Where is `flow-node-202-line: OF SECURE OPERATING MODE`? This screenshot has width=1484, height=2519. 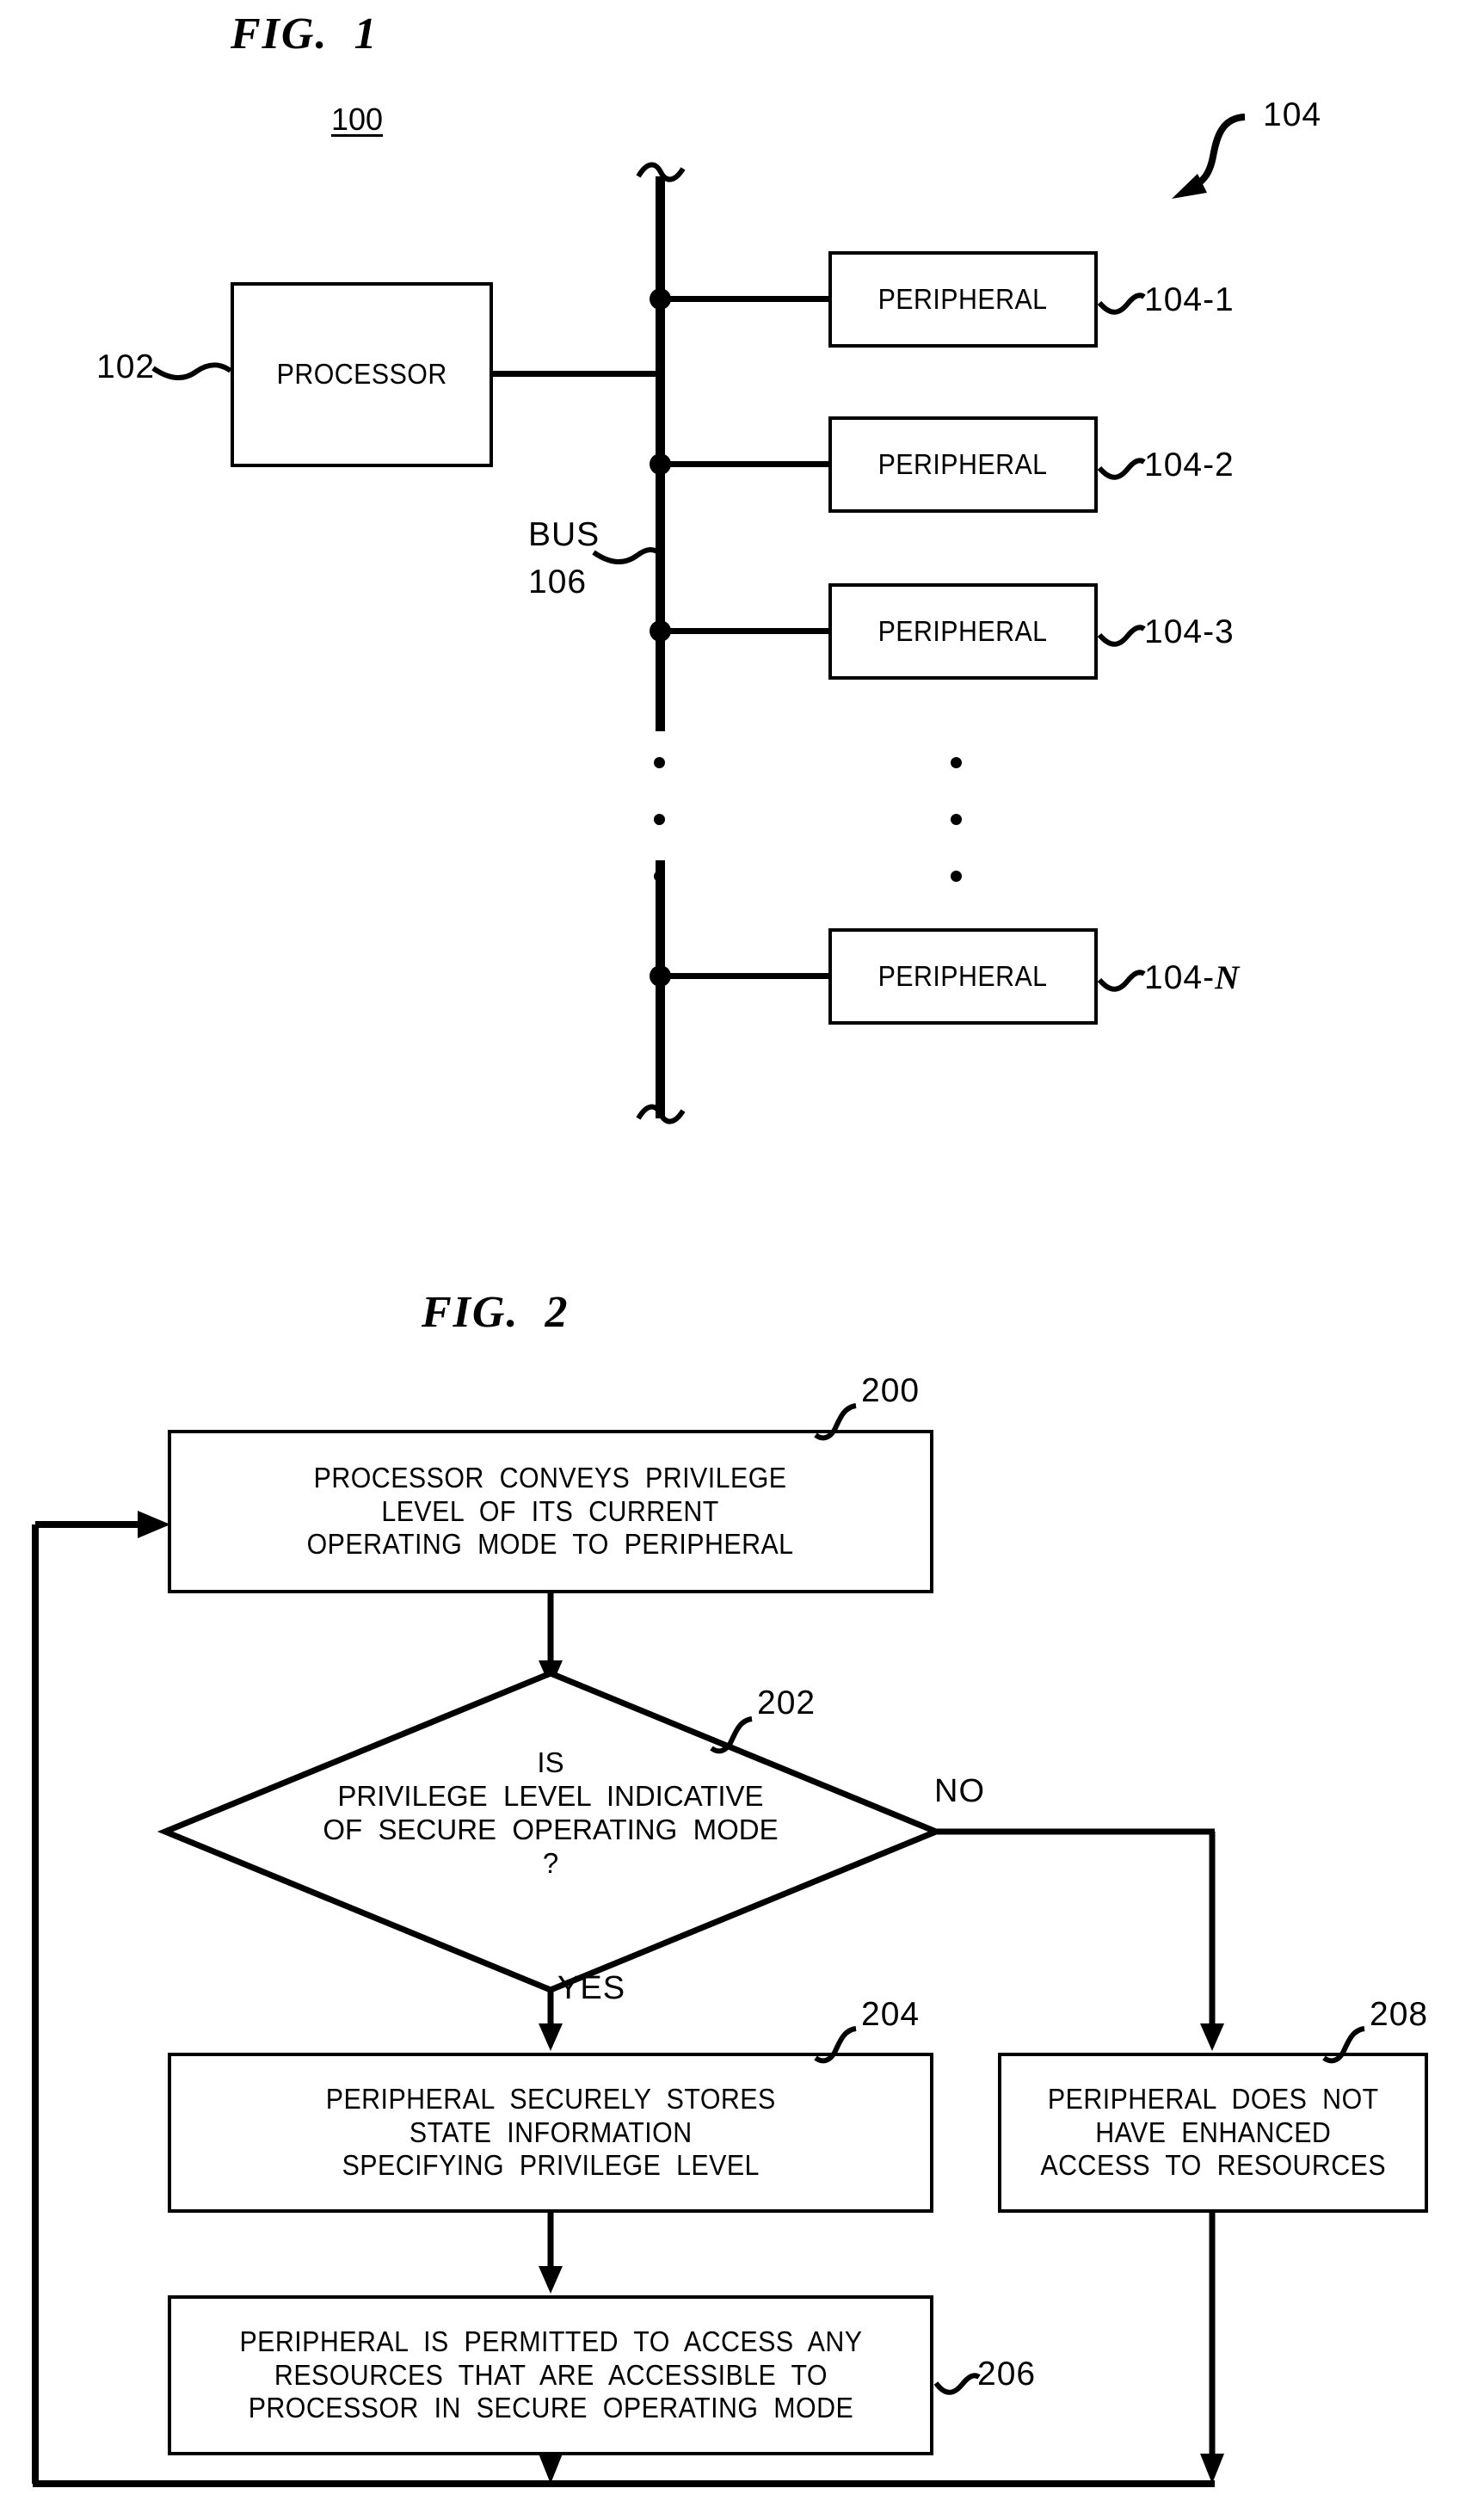
flow-node-202-line: OF SECURE OPERATING MODE is located at coordinates (551, 1829).